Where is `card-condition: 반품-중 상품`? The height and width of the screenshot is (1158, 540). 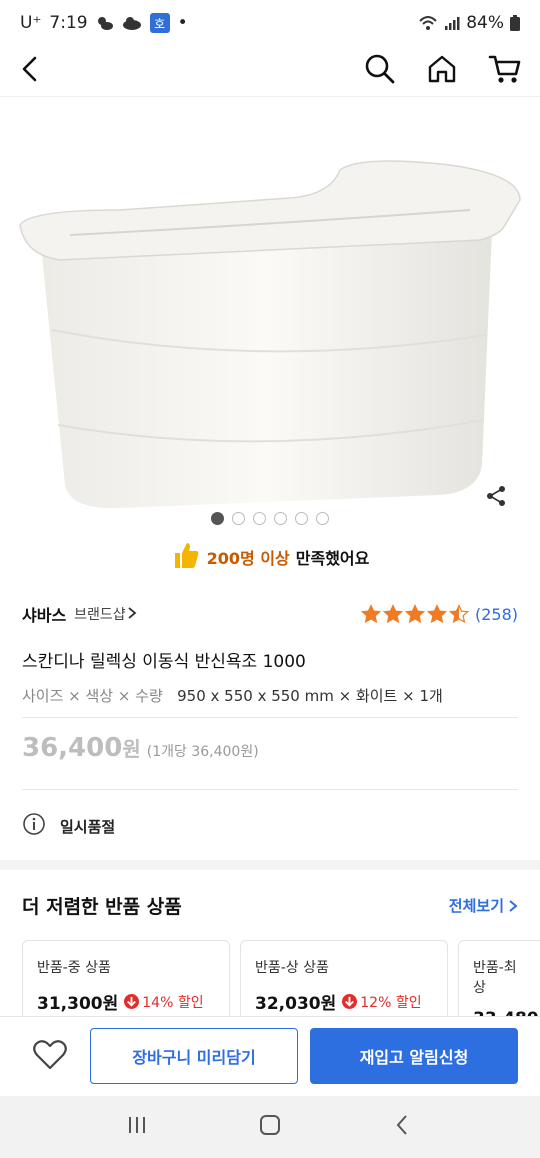
card-condition: 반품-중 상품 is located at coordinates (74, 968).